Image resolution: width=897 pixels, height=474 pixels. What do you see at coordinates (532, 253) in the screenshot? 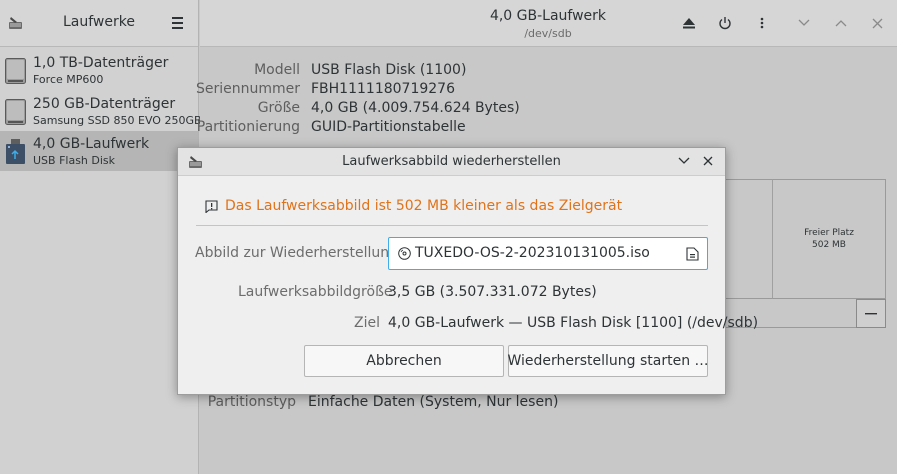
I see `image-file-name: TUXEDO-OS-2-202310131005.iso` at bounding box center [532, 253].